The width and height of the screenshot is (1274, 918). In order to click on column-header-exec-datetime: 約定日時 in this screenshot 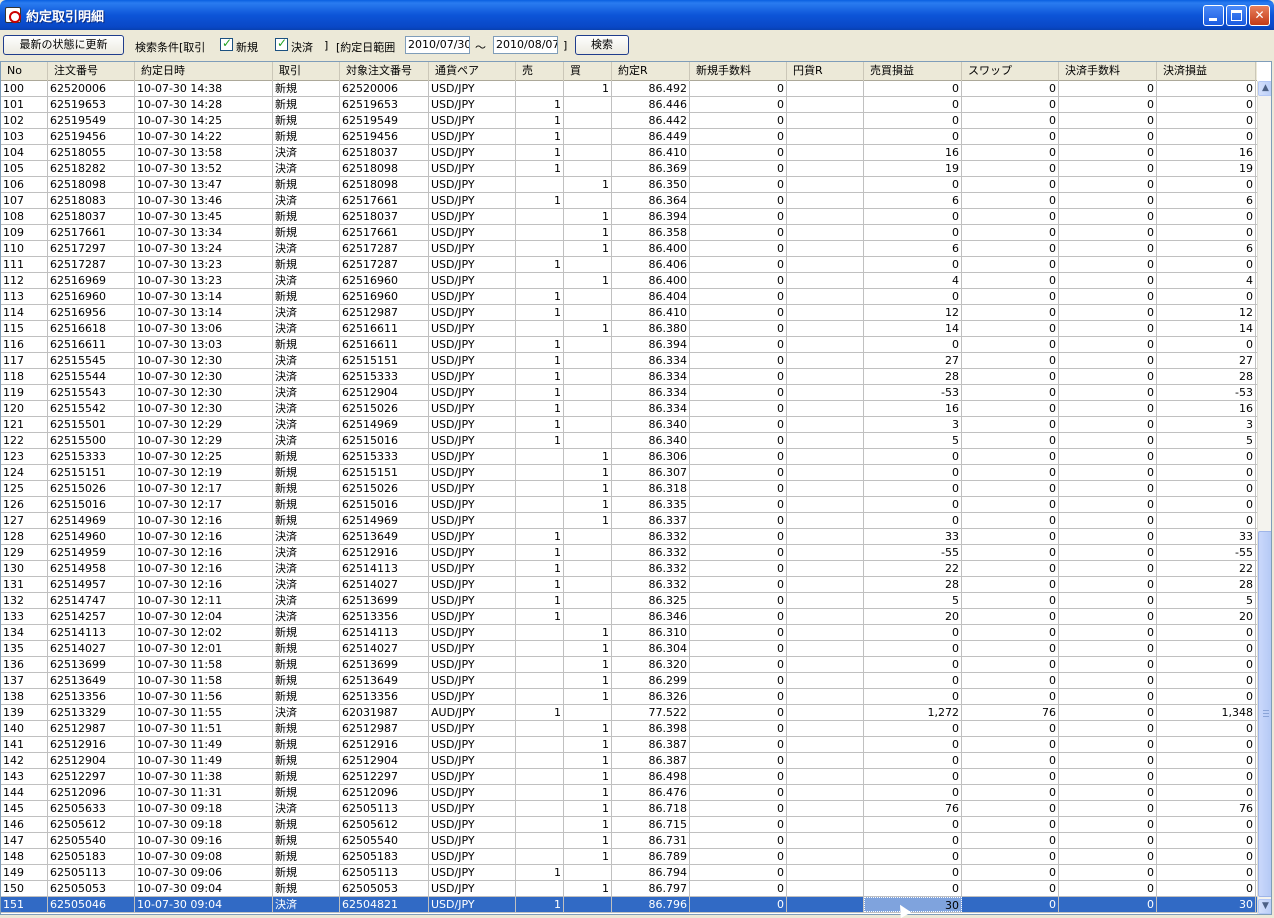, I will do `click(204, 71)`.